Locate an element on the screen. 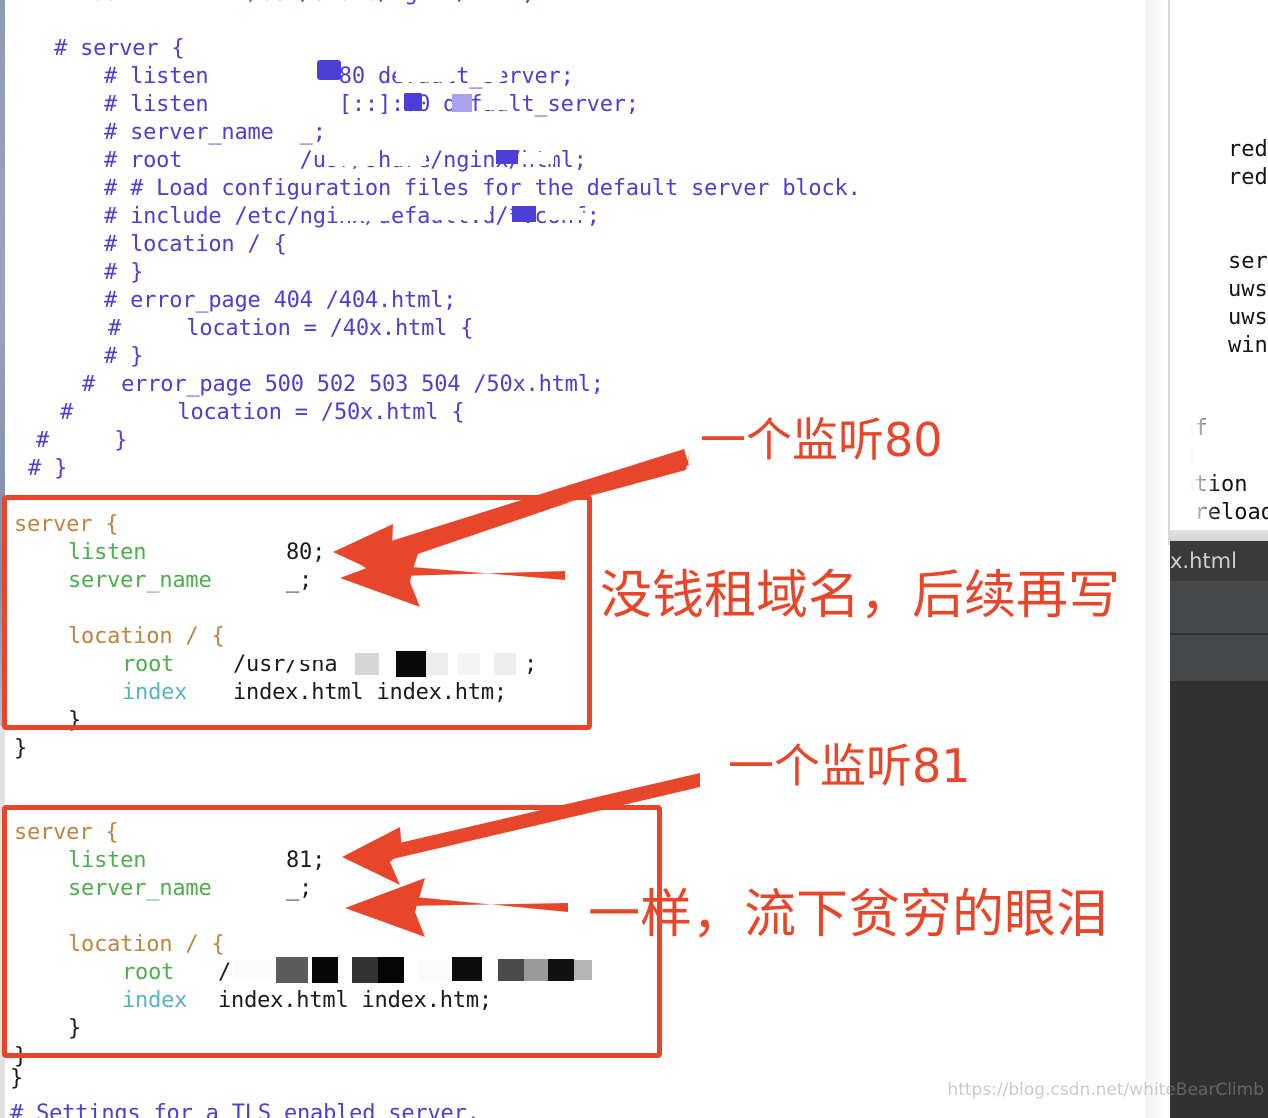 Image resolution: width=1268 pixels, height=1118 pixels. annotation-note-listen-81: 一个监听81 is located at coordinates (849, 766).